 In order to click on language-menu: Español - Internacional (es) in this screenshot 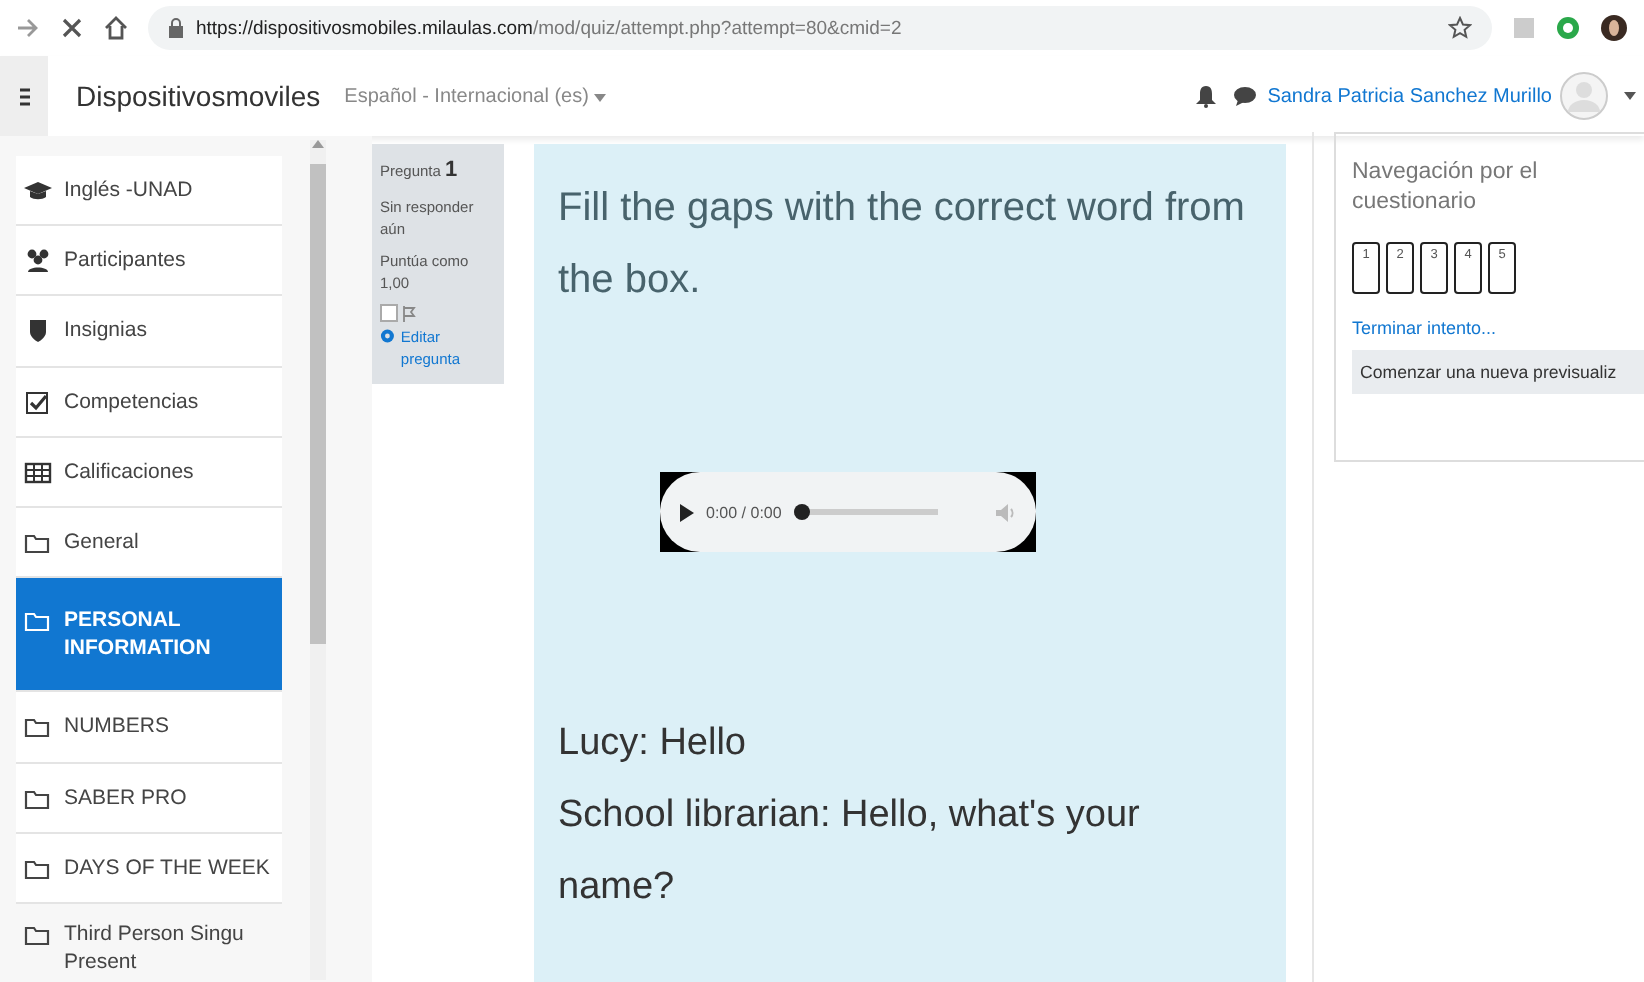, I will do `click(475, 96)`.